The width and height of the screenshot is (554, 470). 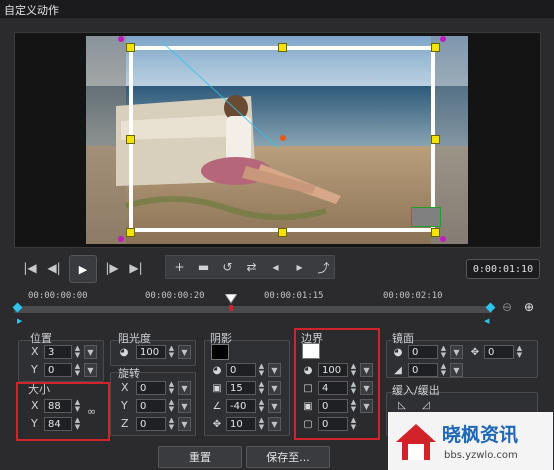 I want to click on shadow-opacity-stepper: ▲ ▼, so click(x=261, y=370).